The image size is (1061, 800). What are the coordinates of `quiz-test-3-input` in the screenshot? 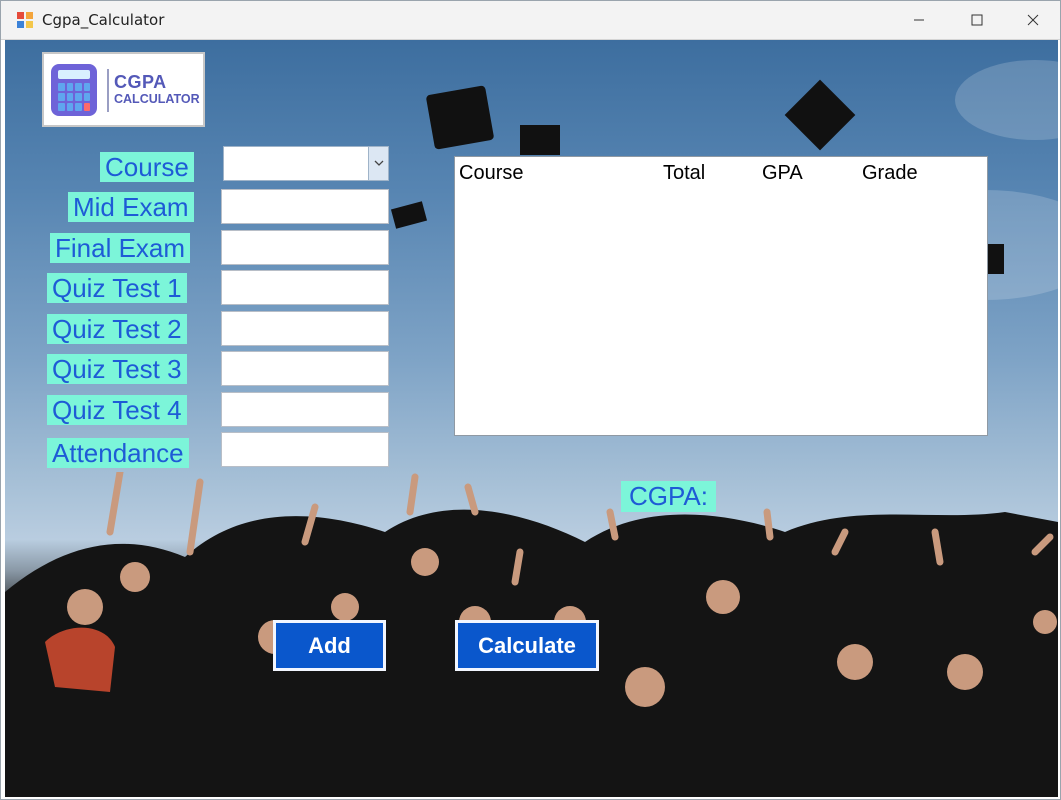 It's located at (305, 368).